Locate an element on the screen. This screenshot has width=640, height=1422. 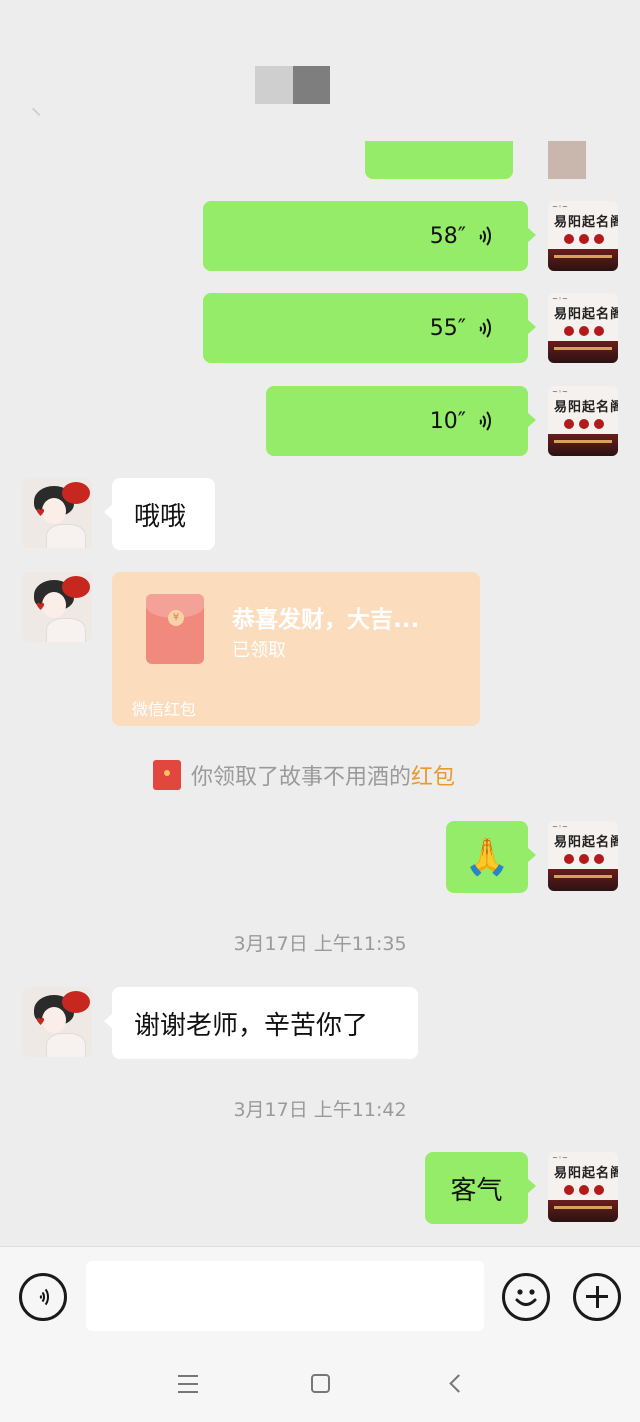
partial-message-bubble is located at coordinates (439, 160).